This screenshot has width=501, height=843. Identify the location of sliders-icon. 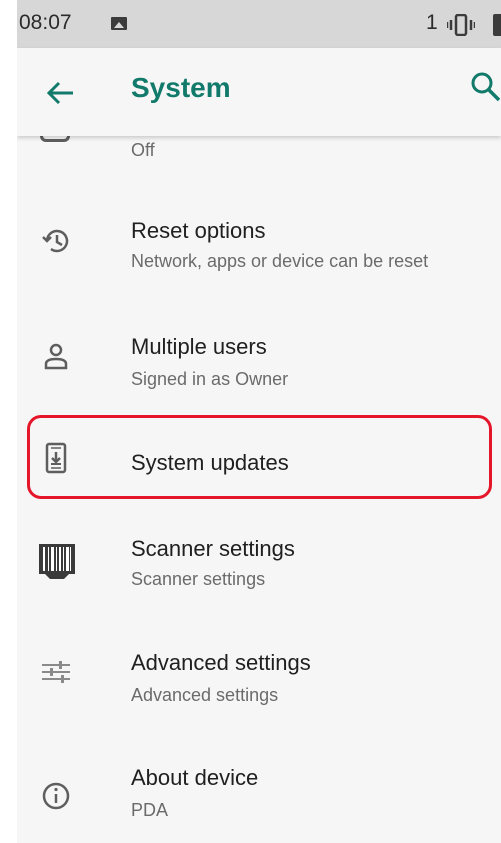
(56, 672).